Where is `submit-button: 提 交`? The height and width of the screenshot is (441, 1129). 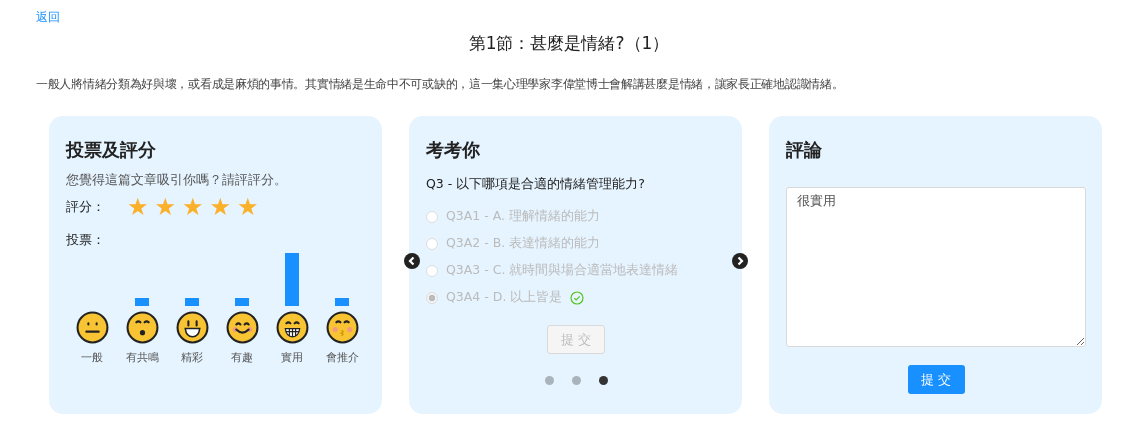
submit-button: 提 交 is located at coordinates (936, 379).